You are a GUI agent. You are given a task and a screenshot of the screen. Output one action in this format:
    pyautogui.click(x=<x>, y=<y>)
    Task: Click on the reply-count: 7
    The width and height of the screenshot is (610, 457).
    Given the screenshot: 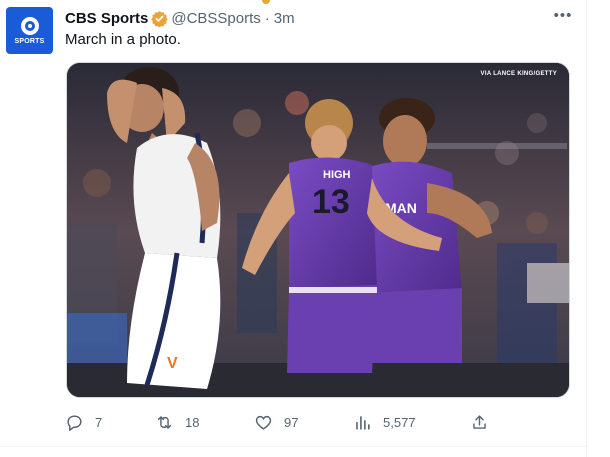 What is the action you would take?
    pyautogui.click(x=99, y=422)
    